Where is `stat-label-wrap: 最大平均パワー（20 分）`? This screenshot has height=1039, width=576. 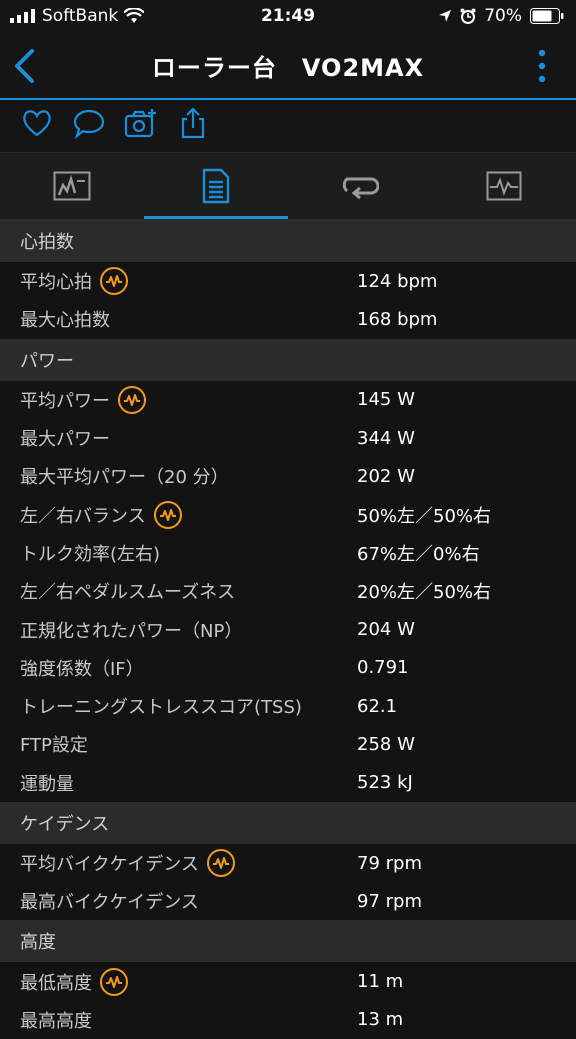 stat-label-wrap: 最大平均パワー（20 分） is located at coordinates (124, 476).